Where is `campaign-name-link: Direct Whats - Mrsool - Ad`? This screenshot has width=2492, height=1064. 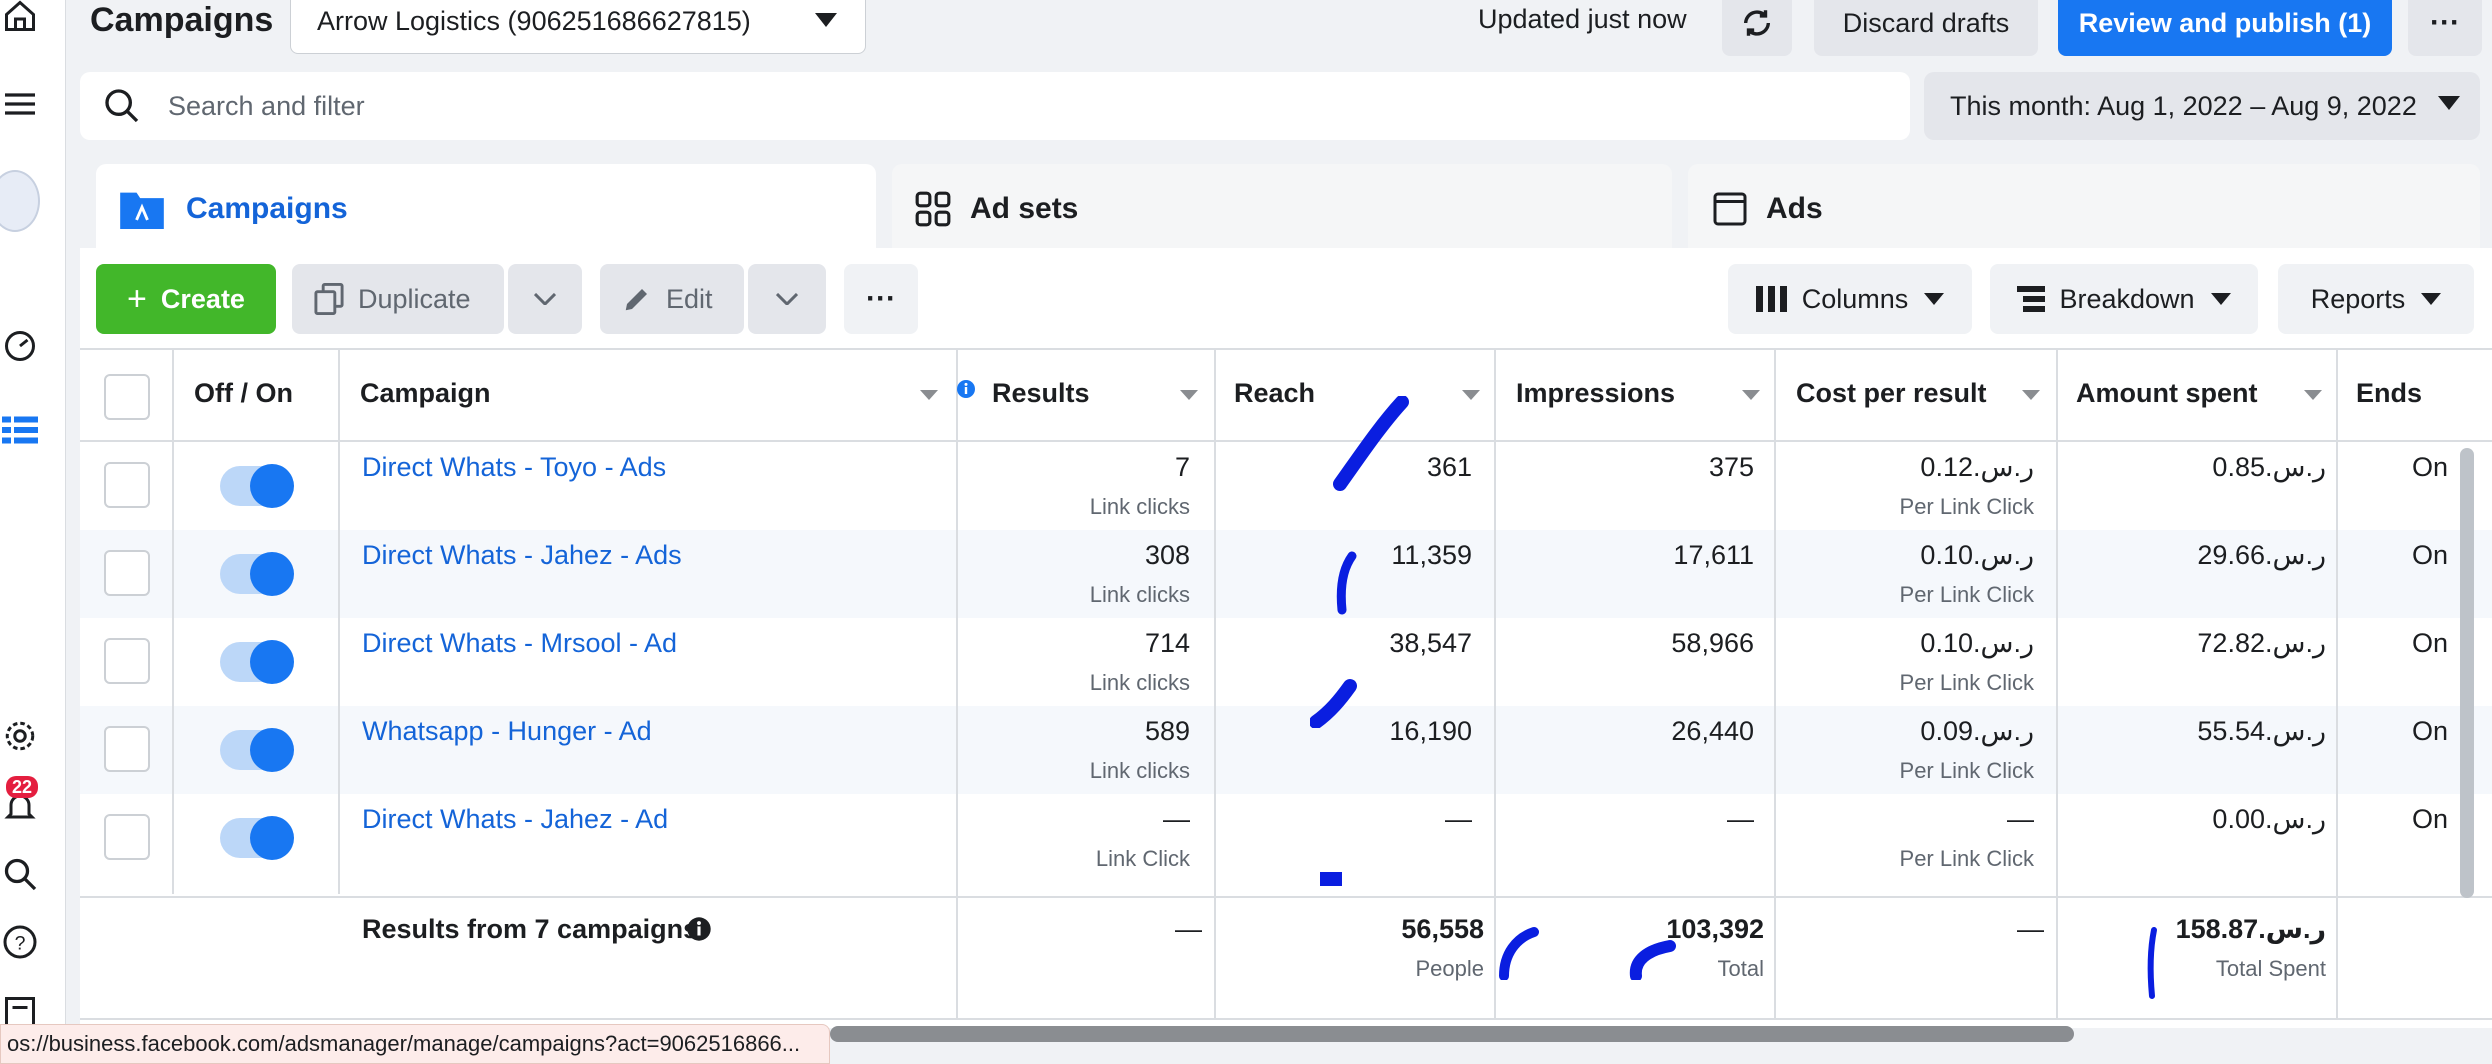 campaign-name-link: Direct Whats - Mrsool - Ad is located at coordinates (519, 643).